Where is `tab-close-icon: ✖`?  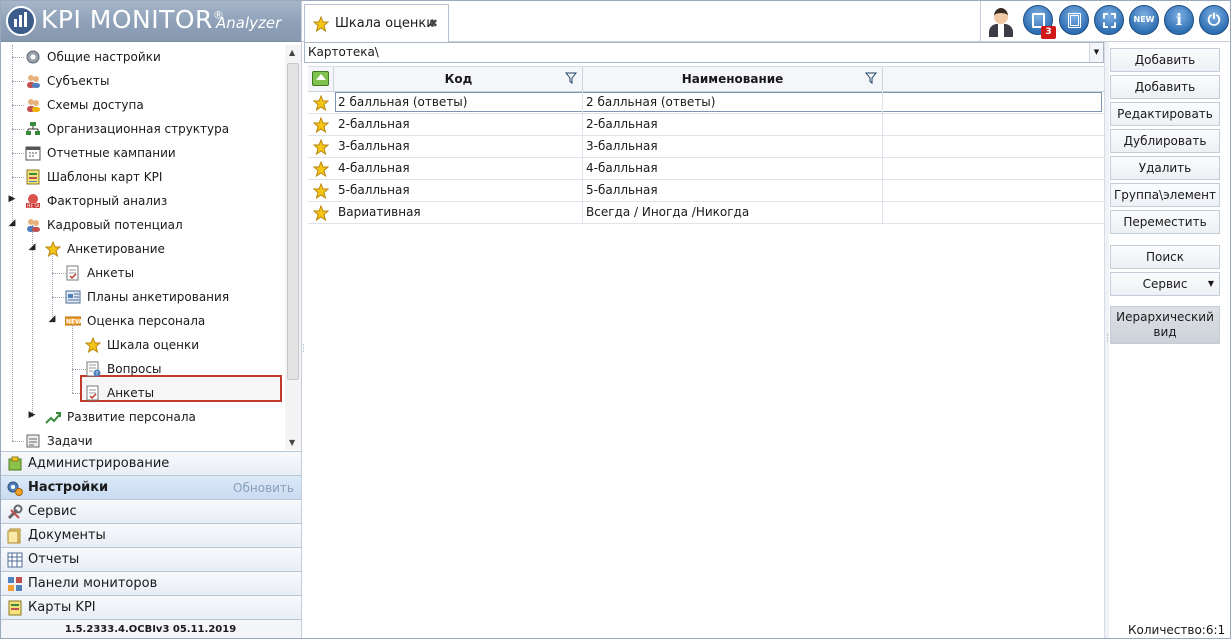
tab-close-icon: ✖ is located at coordinates (433, 23).